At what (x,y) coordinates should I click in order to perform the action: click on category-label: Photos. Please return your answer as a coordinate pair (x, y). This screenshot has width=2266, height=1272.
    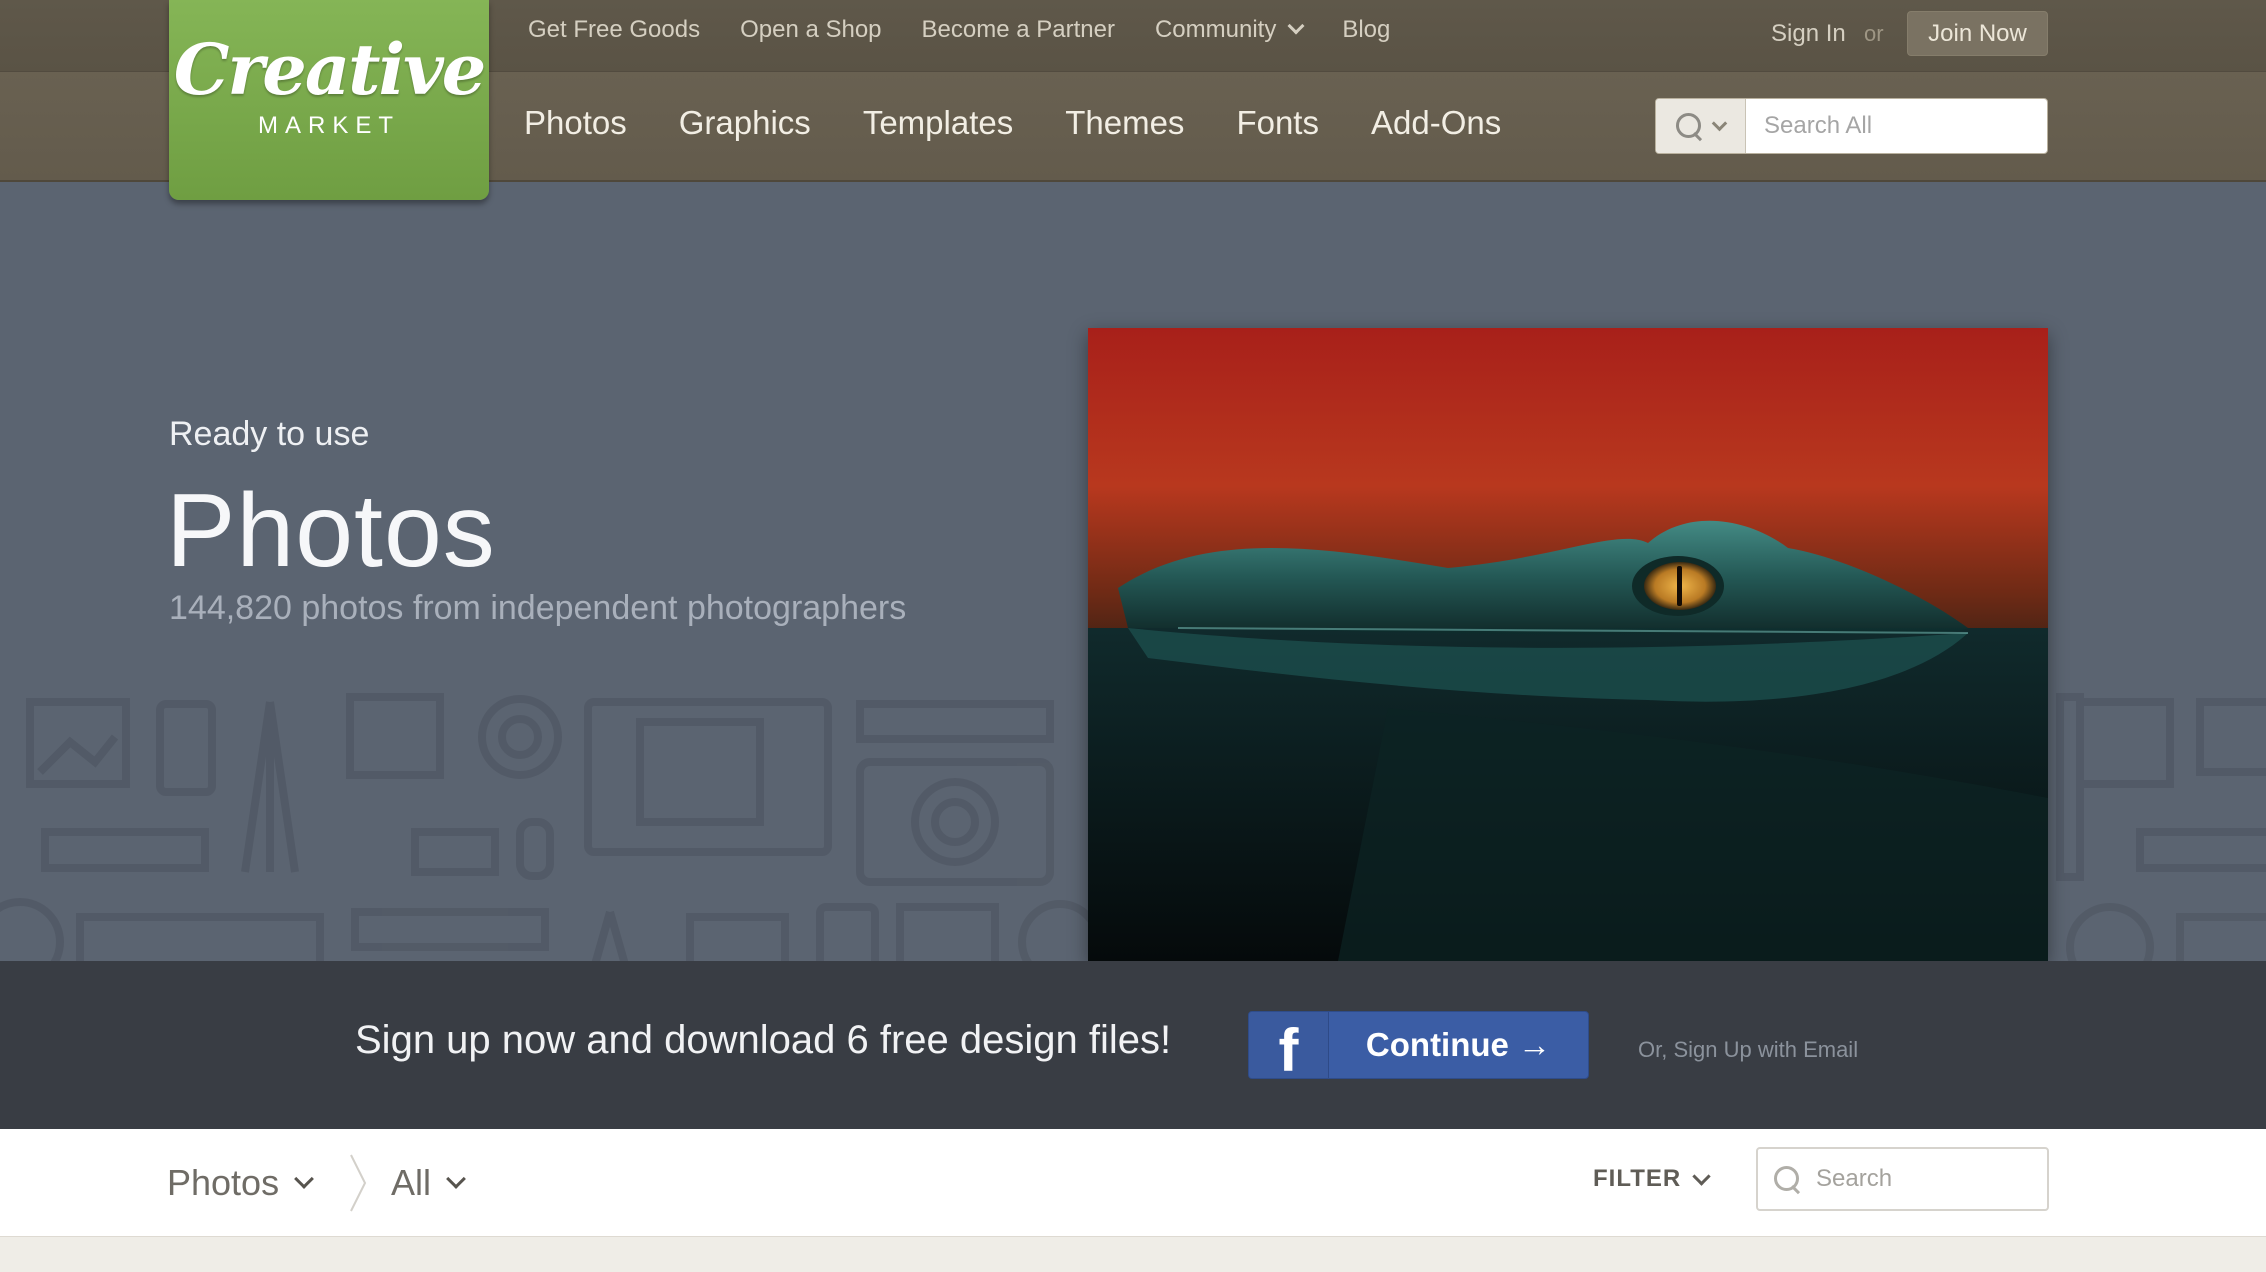
    Looking at the image, I should click on (223, 1182).